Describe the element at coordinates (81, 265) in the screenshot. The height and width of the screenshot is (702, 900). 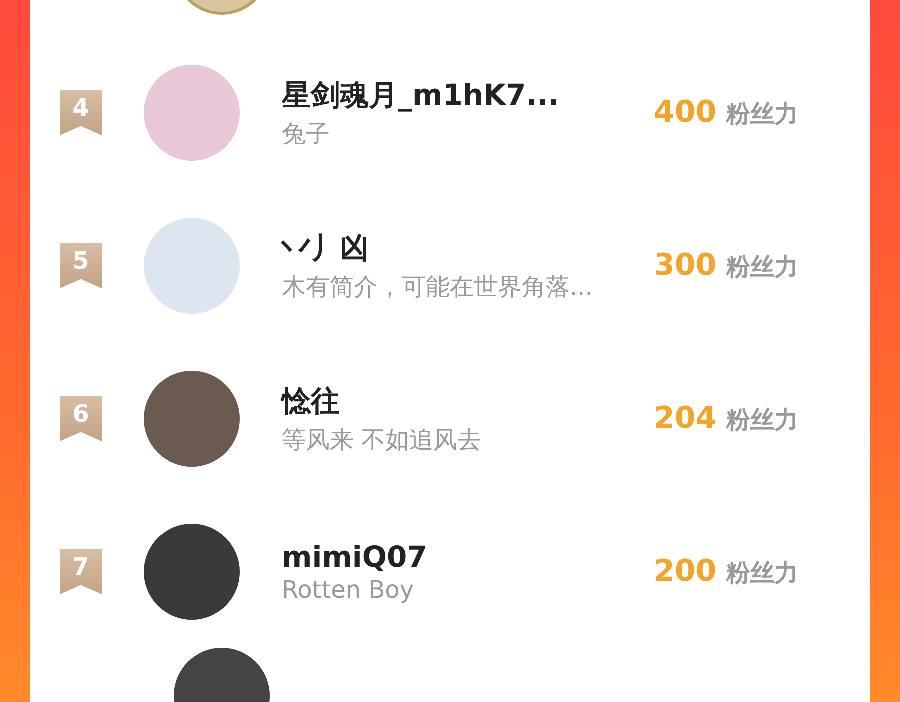
I see `rank-badge: 5` at that location.